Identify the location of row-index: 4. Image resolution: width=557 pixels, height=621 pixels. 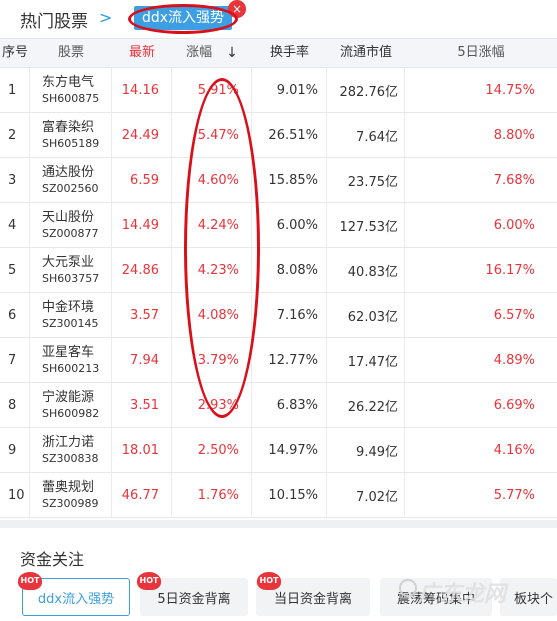
(15, 225).